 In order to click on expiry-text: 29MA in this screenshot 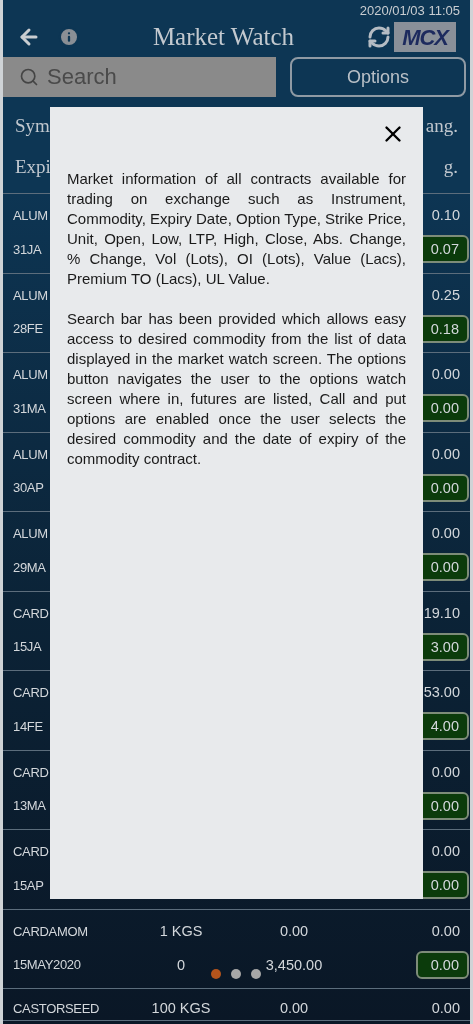, I will do `click(29, 567)`.